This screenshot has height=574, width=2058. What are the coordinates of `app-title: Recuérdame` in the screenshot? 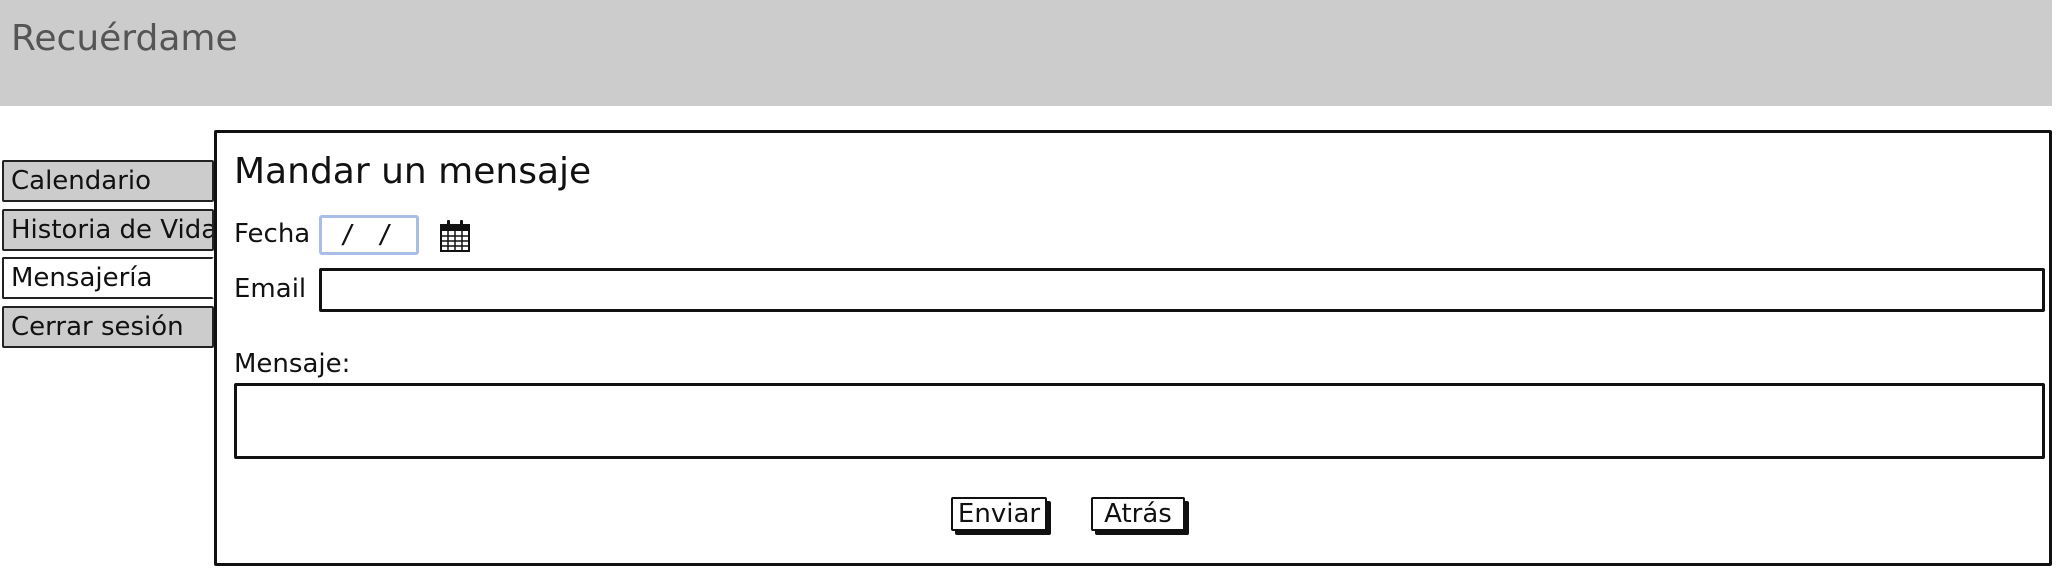 It's located at (124, 38).